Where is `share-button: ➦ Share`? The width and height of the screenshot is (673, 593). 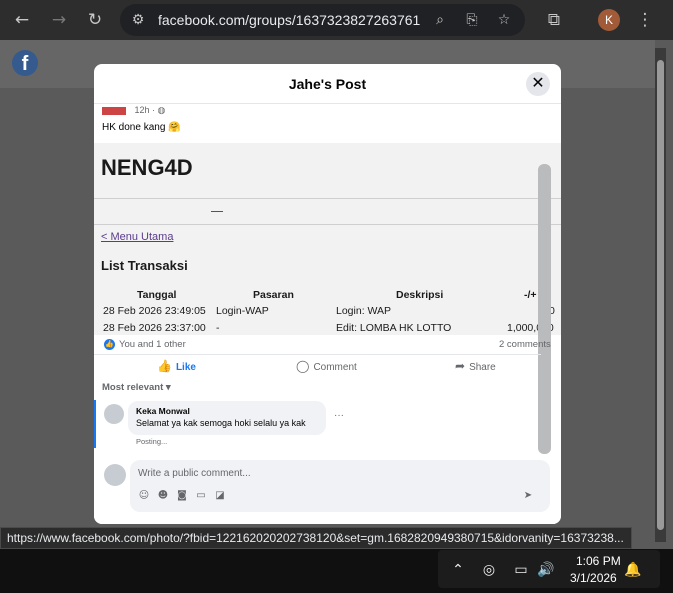
share-button: ➦ Share is located at coordinates (475, 366).